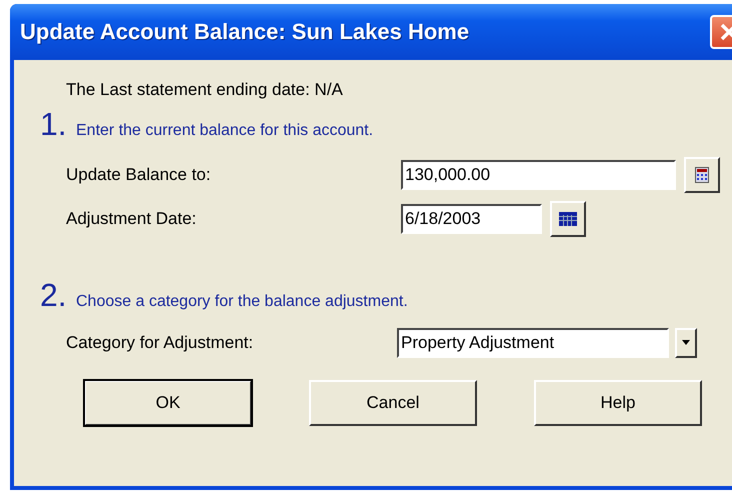 Image resolution: width=732 pixels, height=496 pixels. I want to click on step-number: 1., so click(54, 124).